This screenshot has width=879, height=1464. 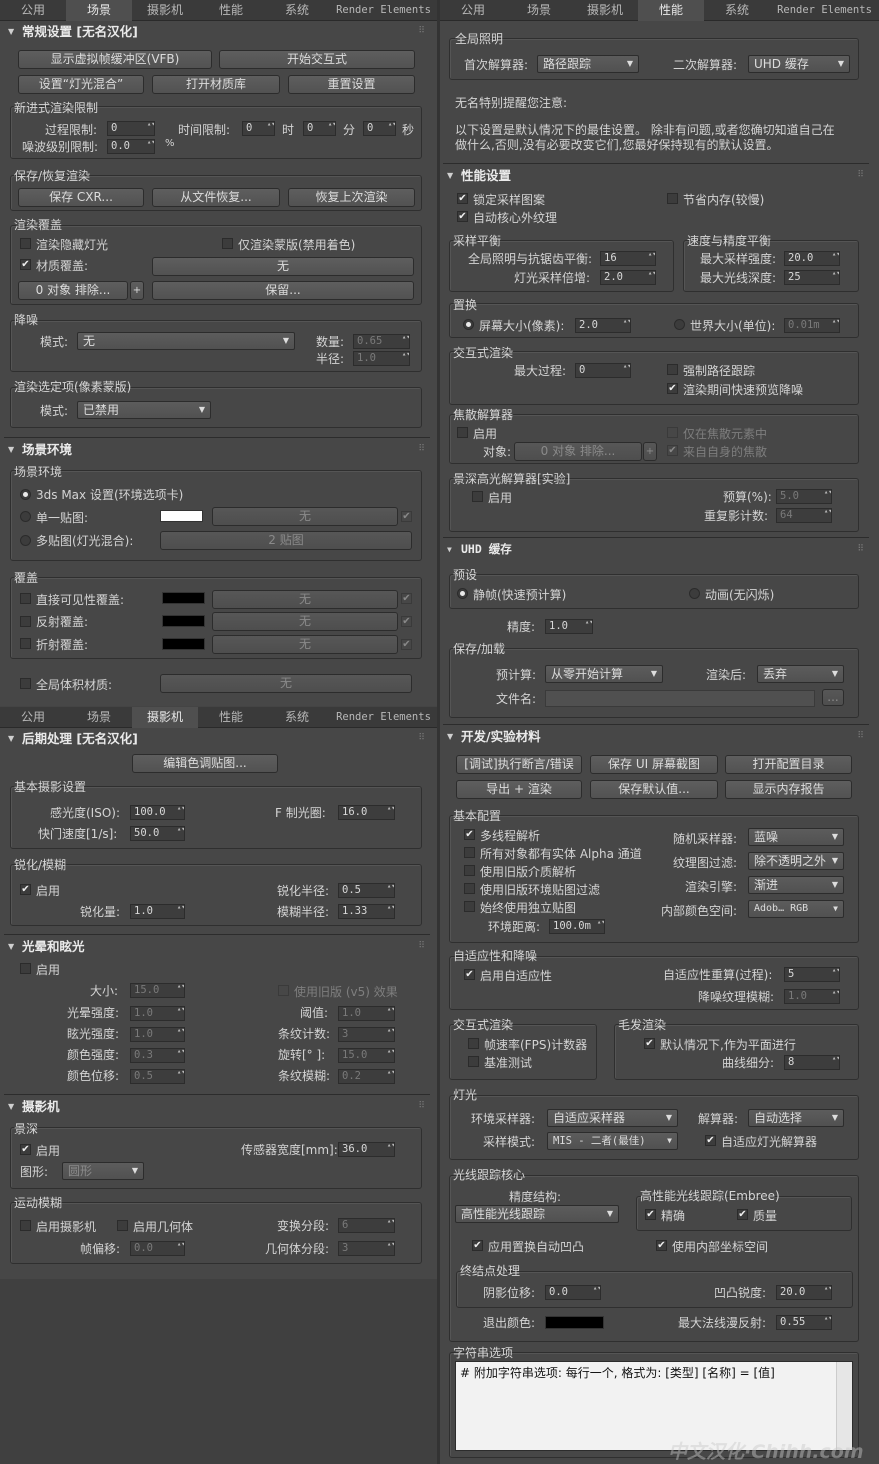 What do you see at coordinates (650, 1214) in the screenshot?
I see `embree-precise-checkbox` at bounding box center [650, 1214].